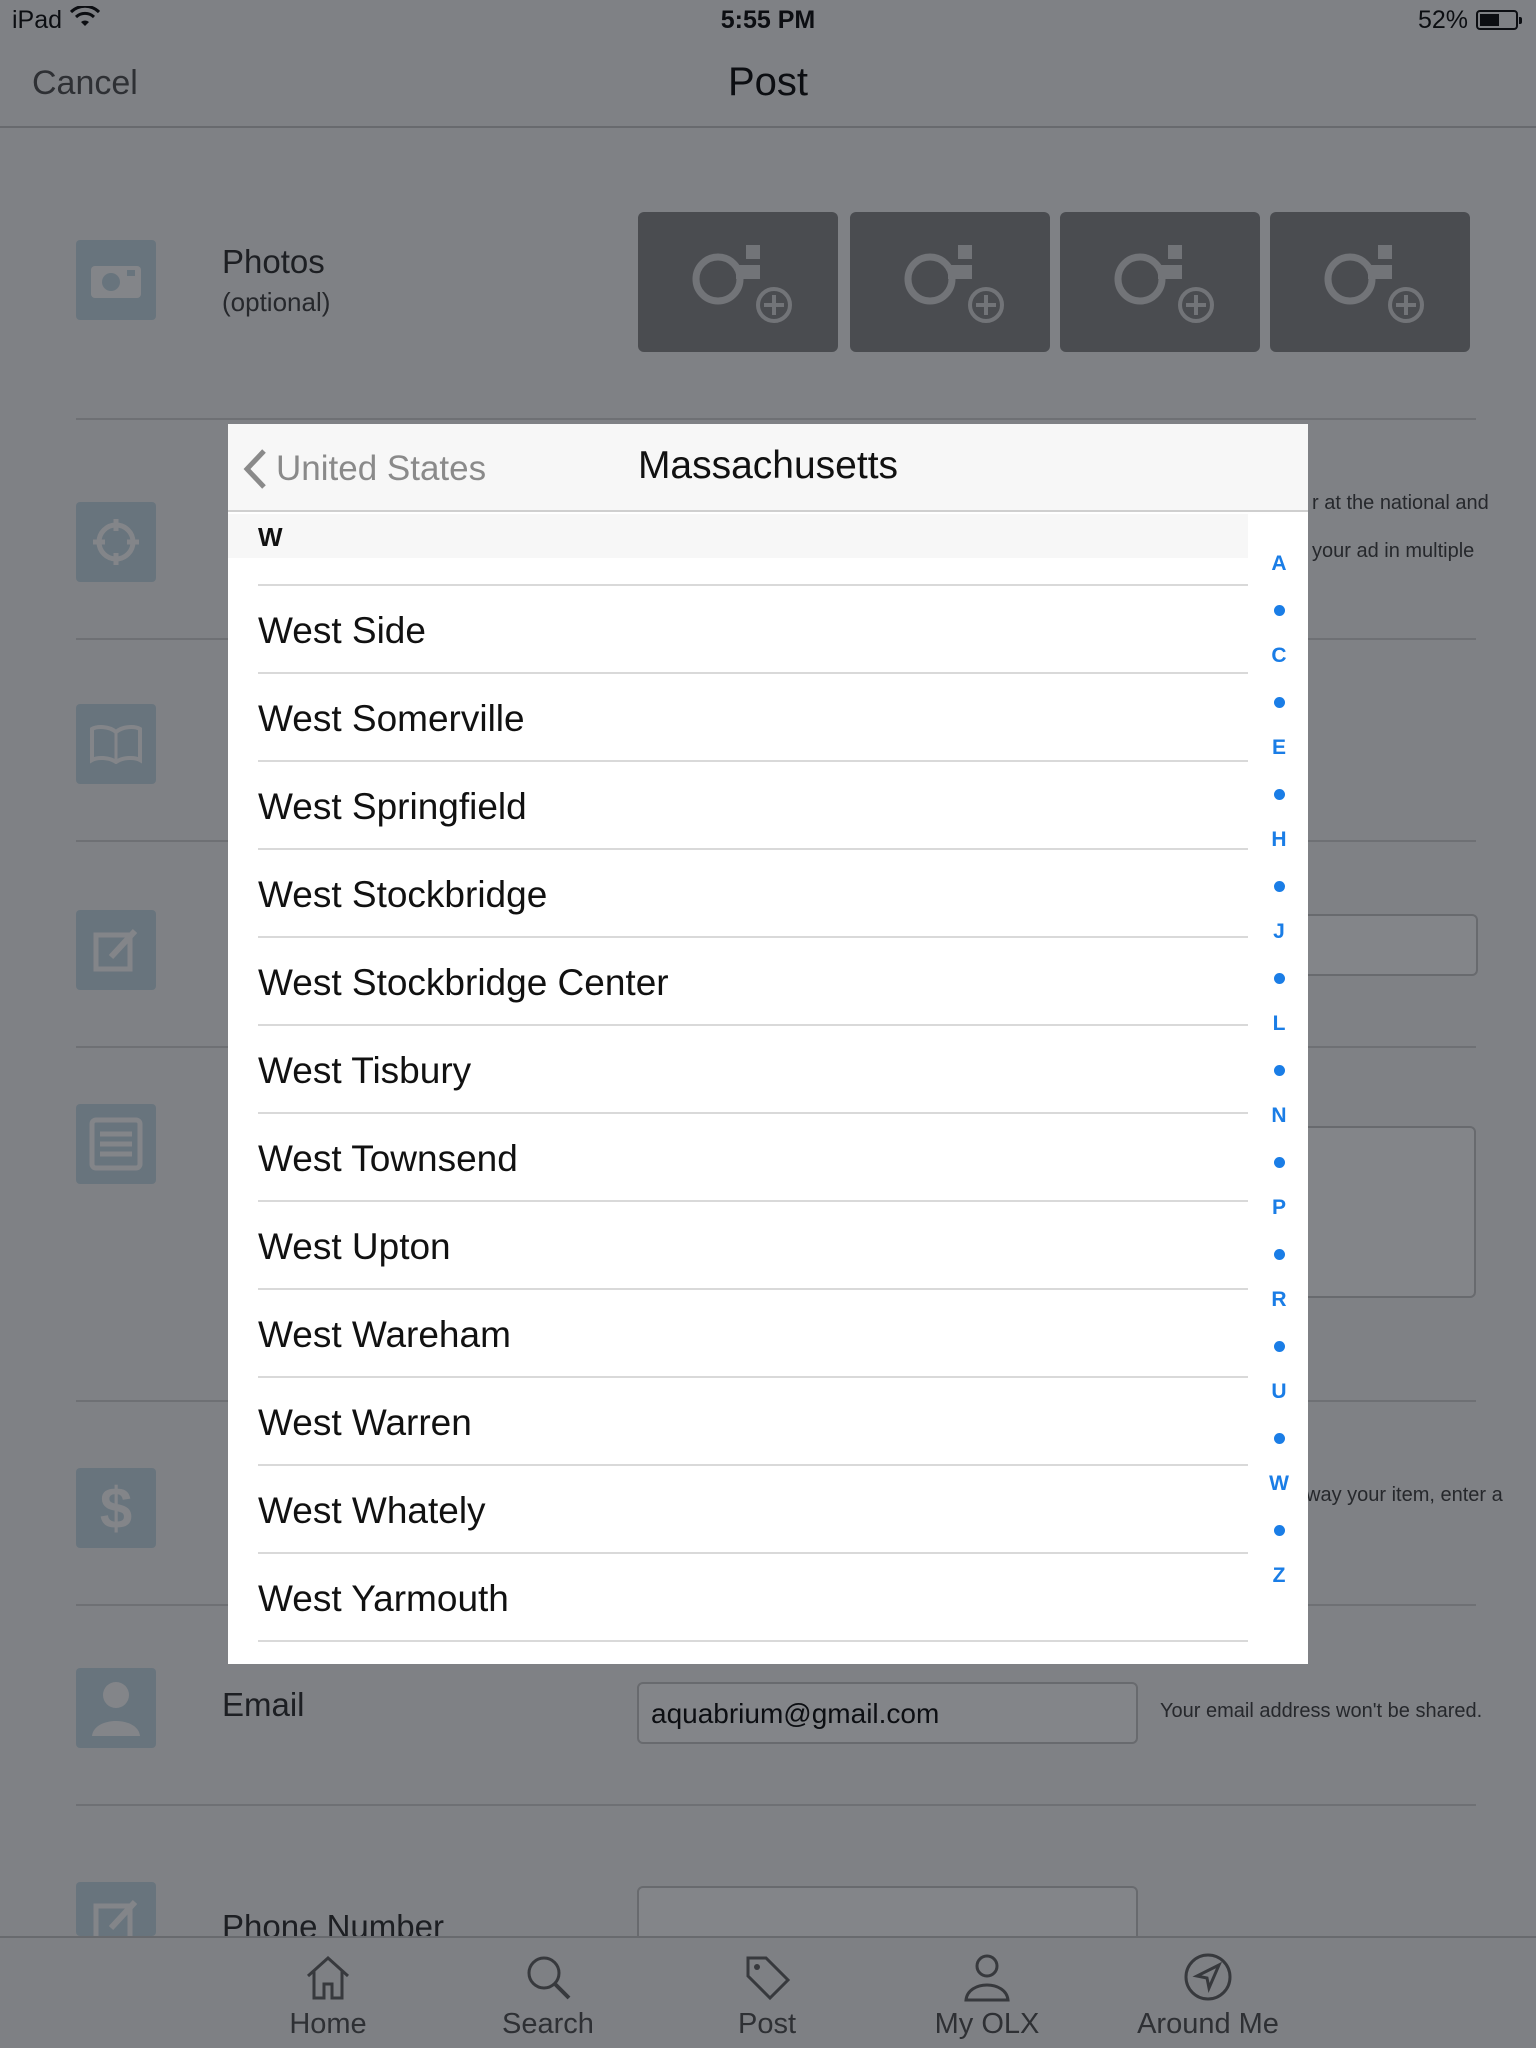  What do you see at coordinates (1279, 748) in the screenshot?
I see `index-letter: E` at bounding box center [1279, 748].